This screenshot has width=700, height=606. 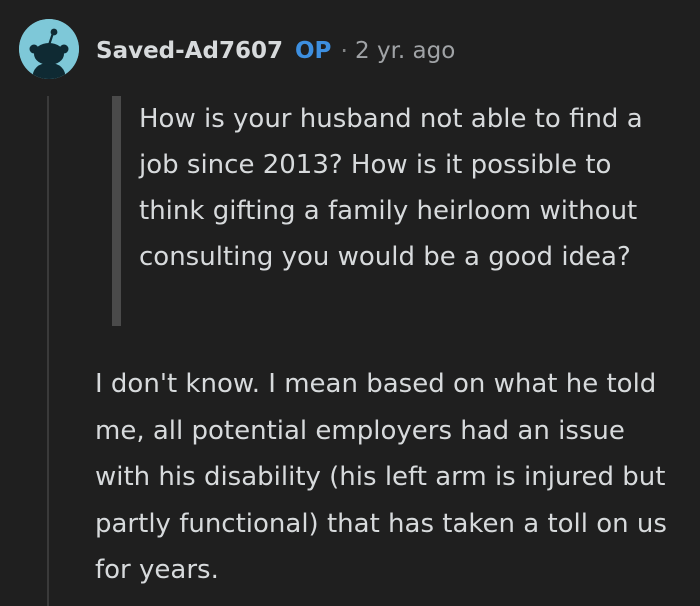 I want to click on op-badge: OP, so click(x=313, y=51).